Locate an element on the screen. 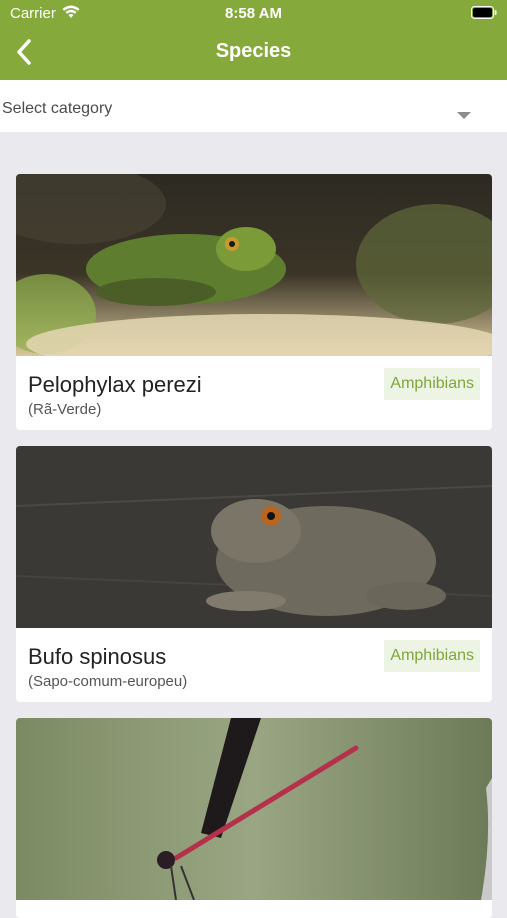 The height and width of the screenshot is (918, 507). category-select-placeholder: Select category is located at coordinates (57, 108).